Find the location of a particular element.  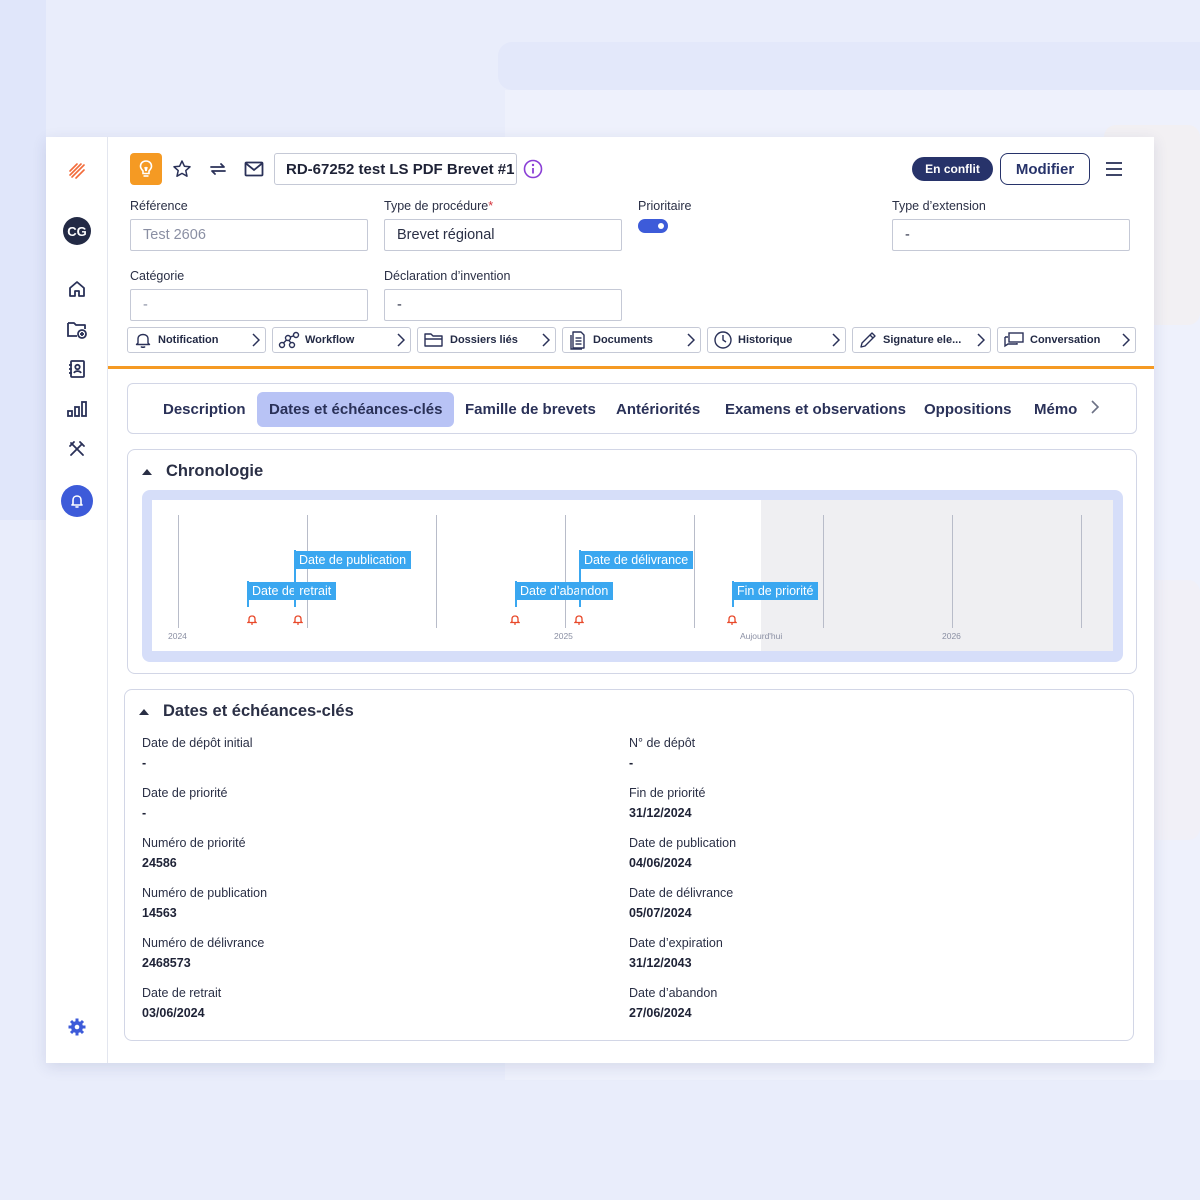

bell-outline-icon is located at coordinates (143, 340).